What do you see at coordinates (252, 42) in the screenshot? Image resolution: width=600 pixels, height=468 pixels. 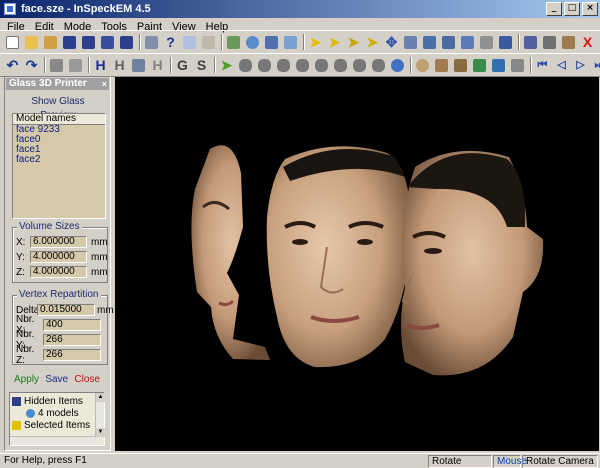 I see `shading-button` at bounding box center [252, 42].